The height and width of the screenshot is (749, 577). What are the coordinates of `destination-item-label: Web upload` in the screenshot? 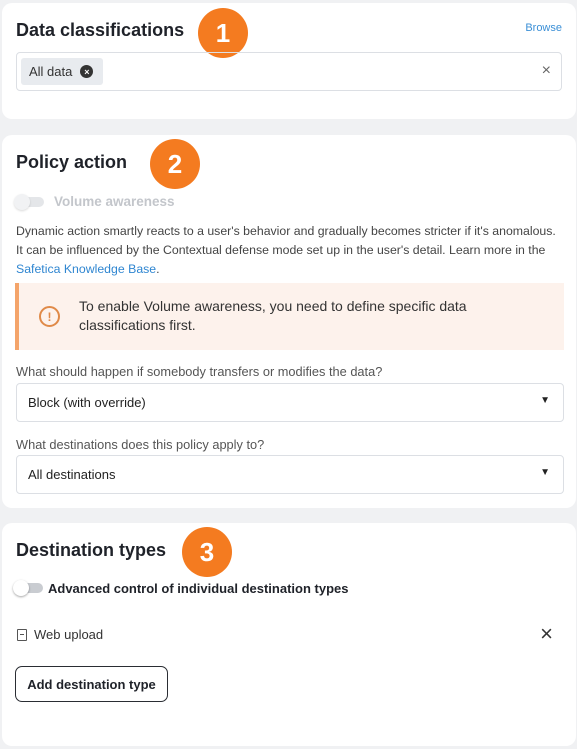 It's located at (69, 634).